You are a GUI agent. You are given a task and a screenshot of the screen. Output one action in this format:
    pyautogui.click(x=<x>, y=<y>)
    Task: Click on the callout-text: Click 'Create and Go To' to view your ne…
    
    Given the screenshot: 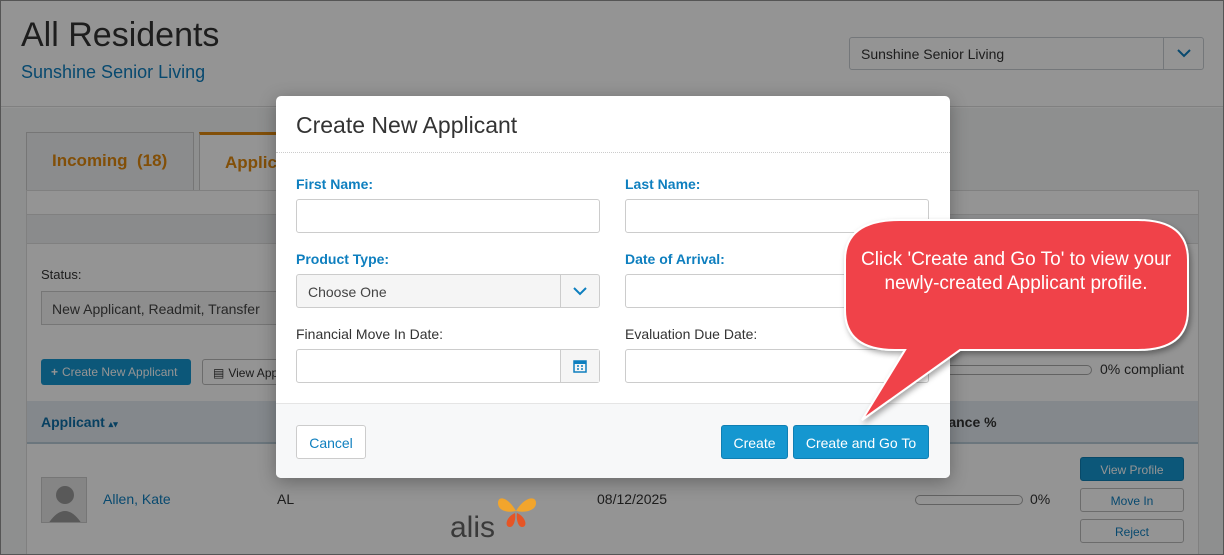 What is the action you would take?
    pyautogui.click(x=1016, y=271)
    